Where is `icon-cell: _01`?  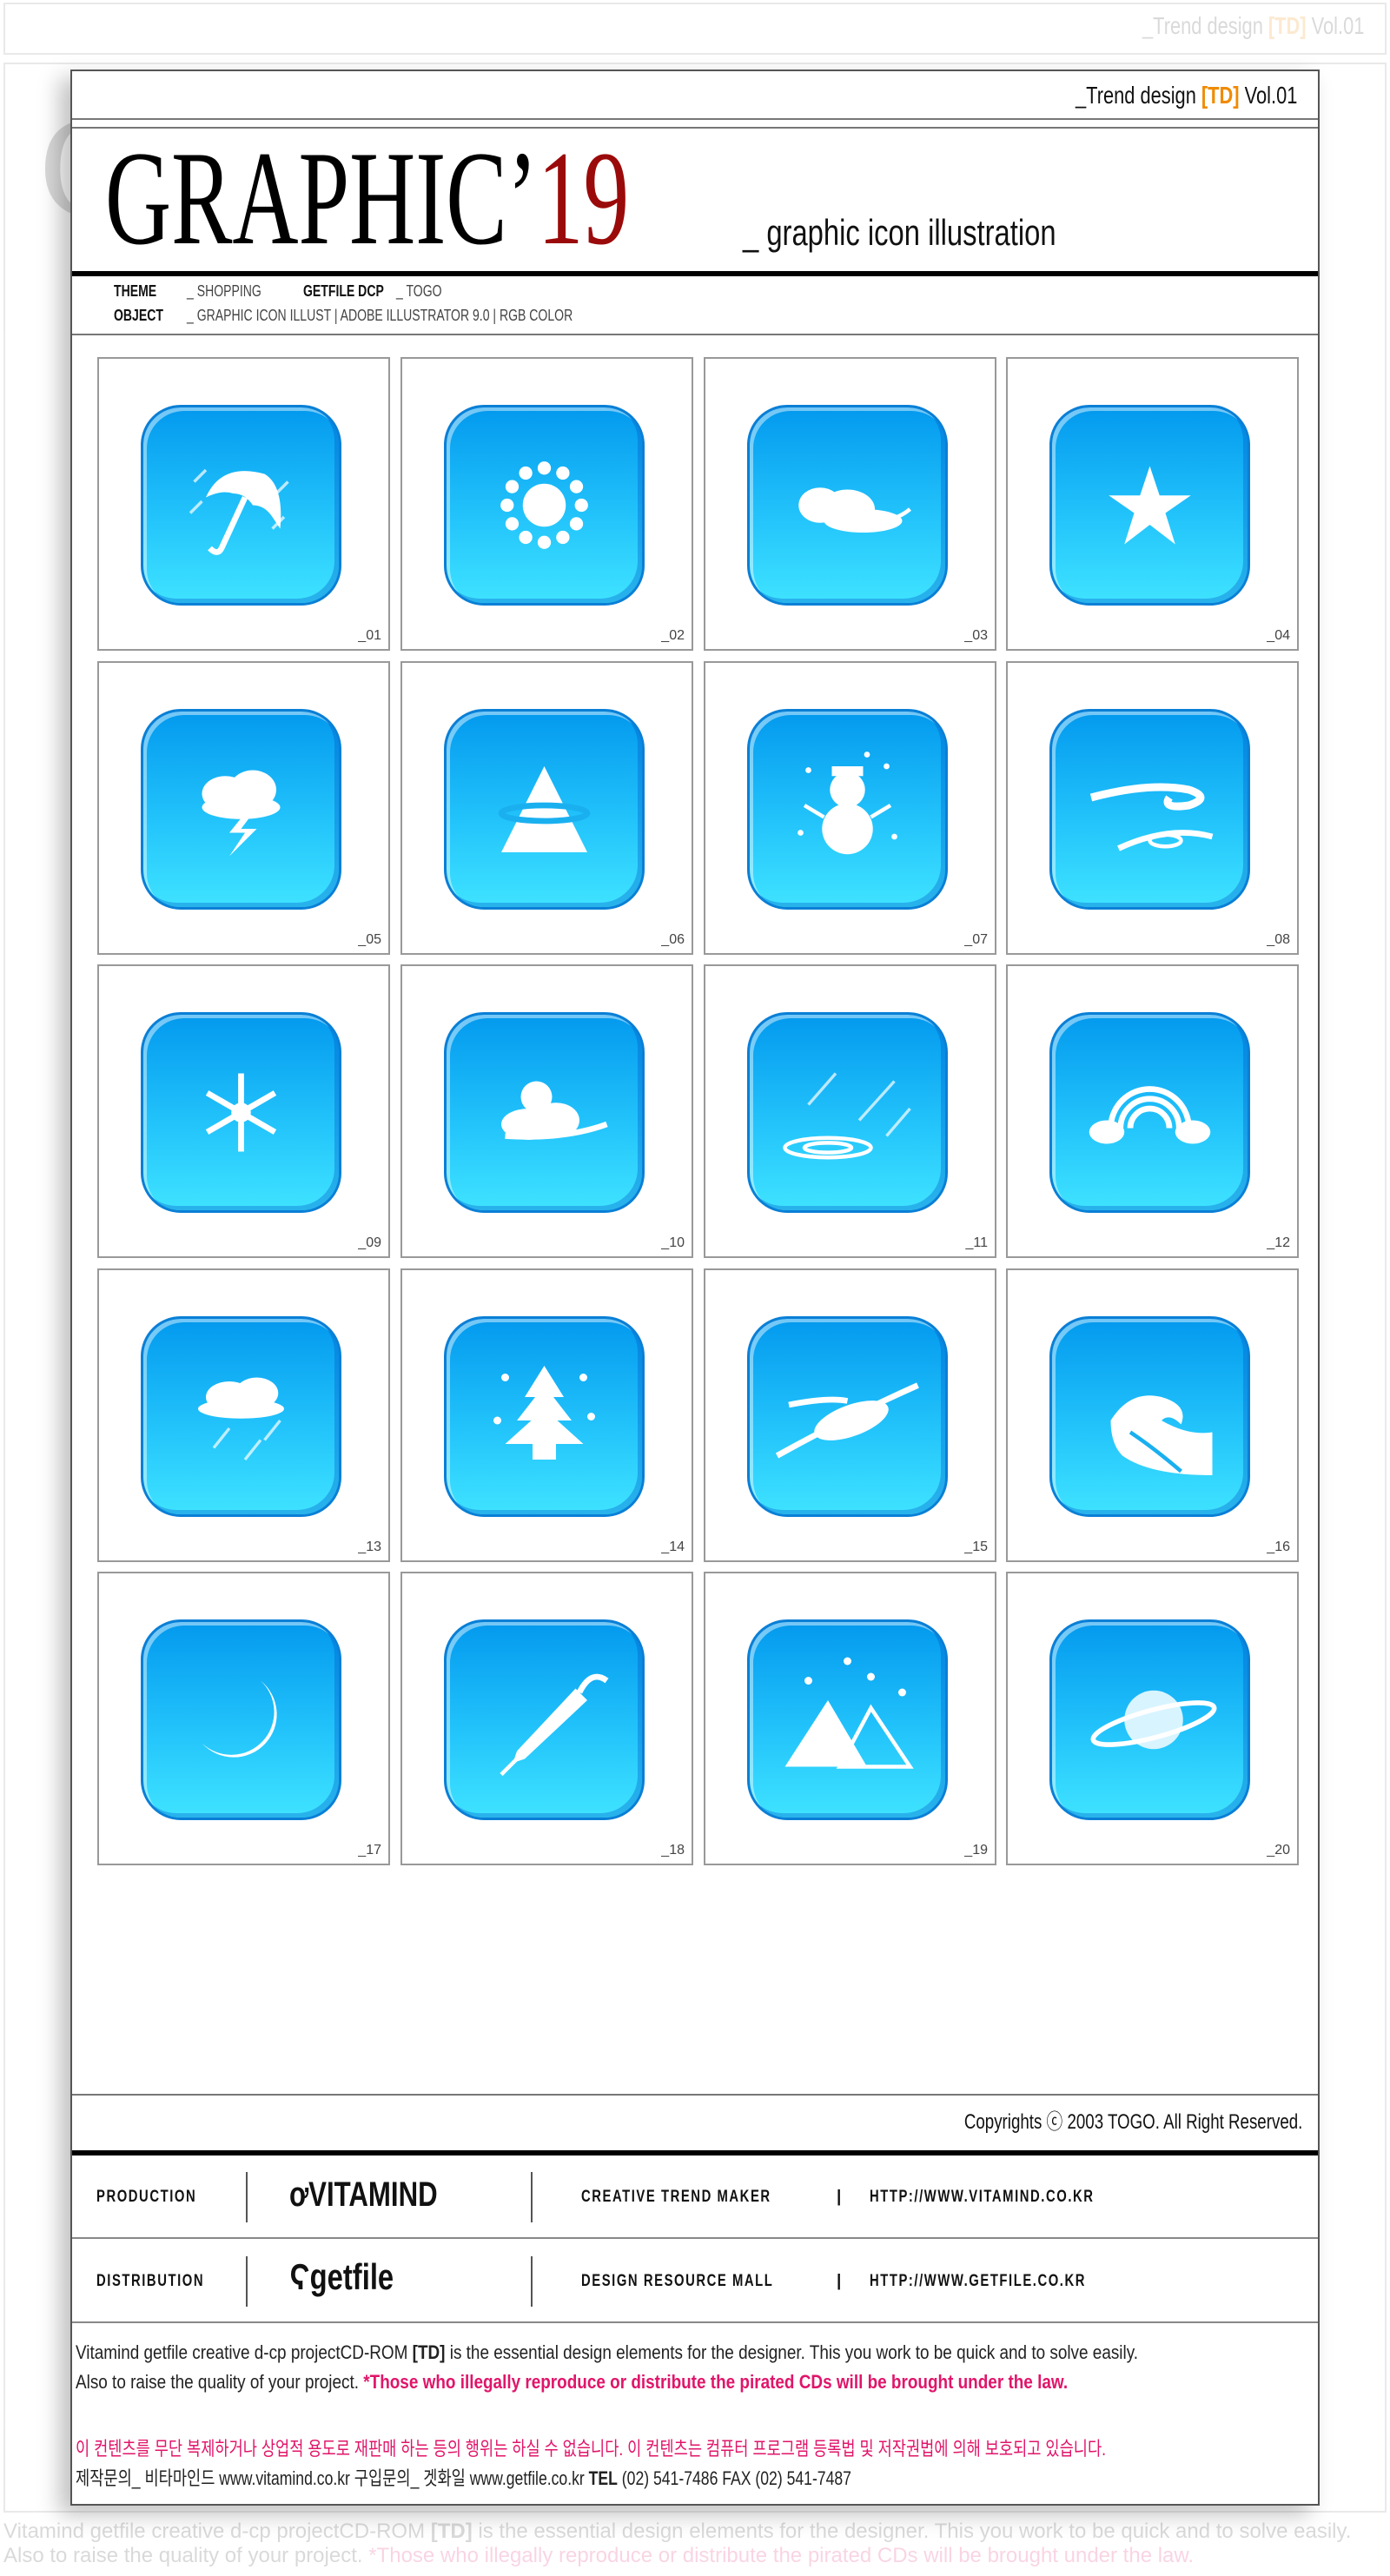
icon-cell: _01 is located at coordinates (243, 504).